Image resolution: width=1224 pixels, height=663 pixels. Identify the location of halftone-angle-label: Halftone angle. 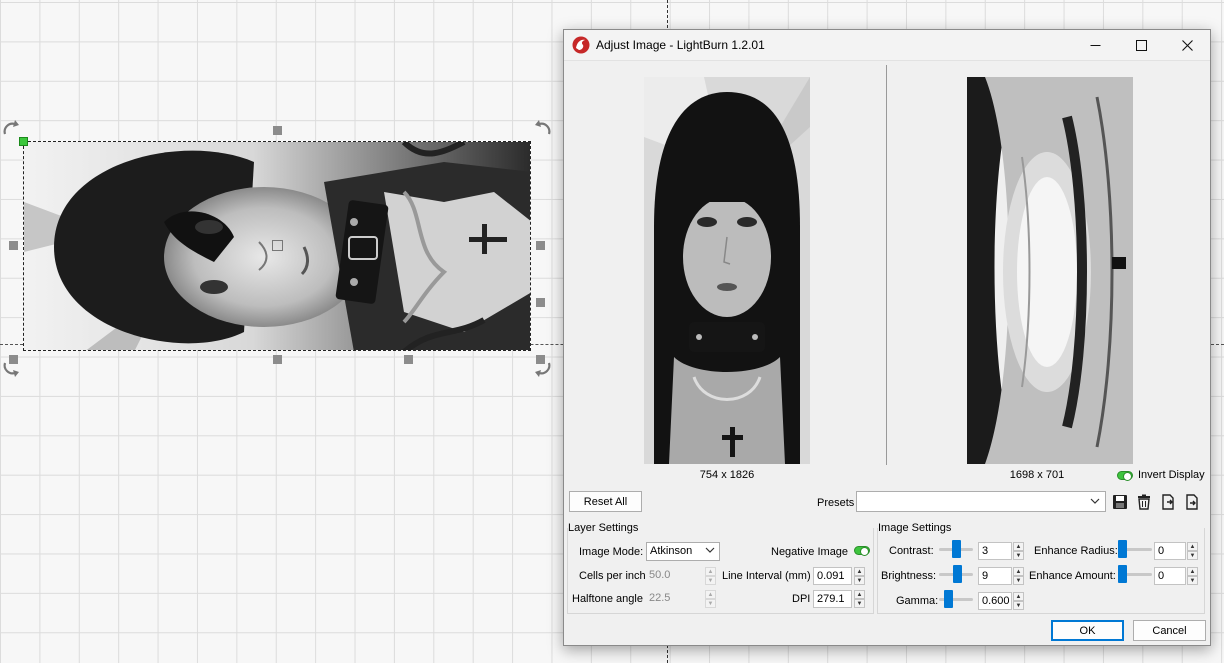
(607, 599).